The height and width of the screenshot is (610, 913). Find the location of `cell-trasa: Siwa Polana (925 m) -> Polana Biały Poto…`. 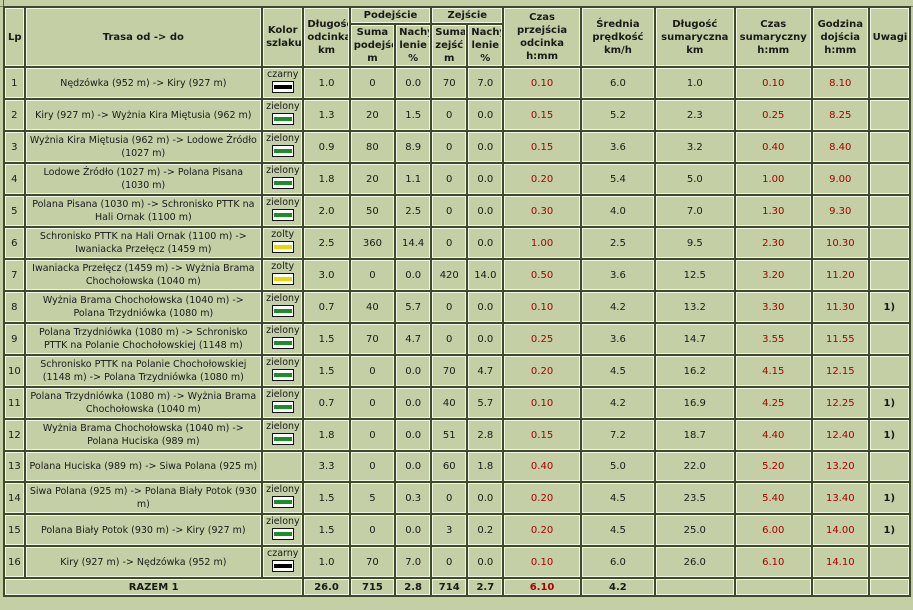

cell-trasa: Siwa Polana (925 m) -> Polana Biały Poto… is located at coordinates (143, 498).